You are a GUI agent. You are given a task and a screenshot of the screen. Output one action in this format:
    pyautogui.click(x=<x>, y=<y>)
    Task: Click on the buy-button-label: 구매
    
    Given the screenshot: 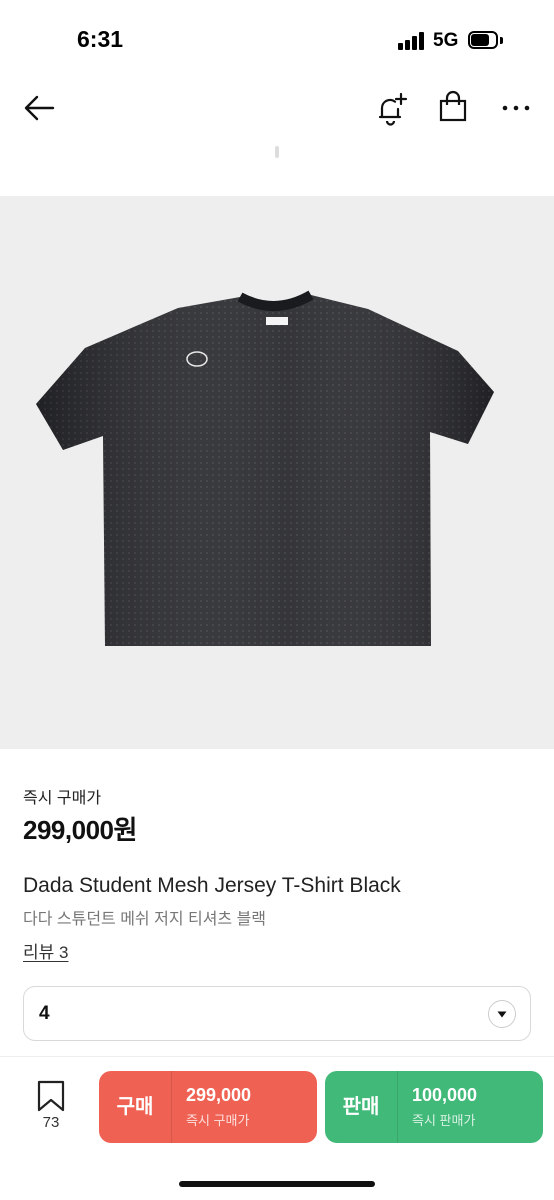 What is the action you would take?
    pyautogui.click(x=135, y=1107)
    